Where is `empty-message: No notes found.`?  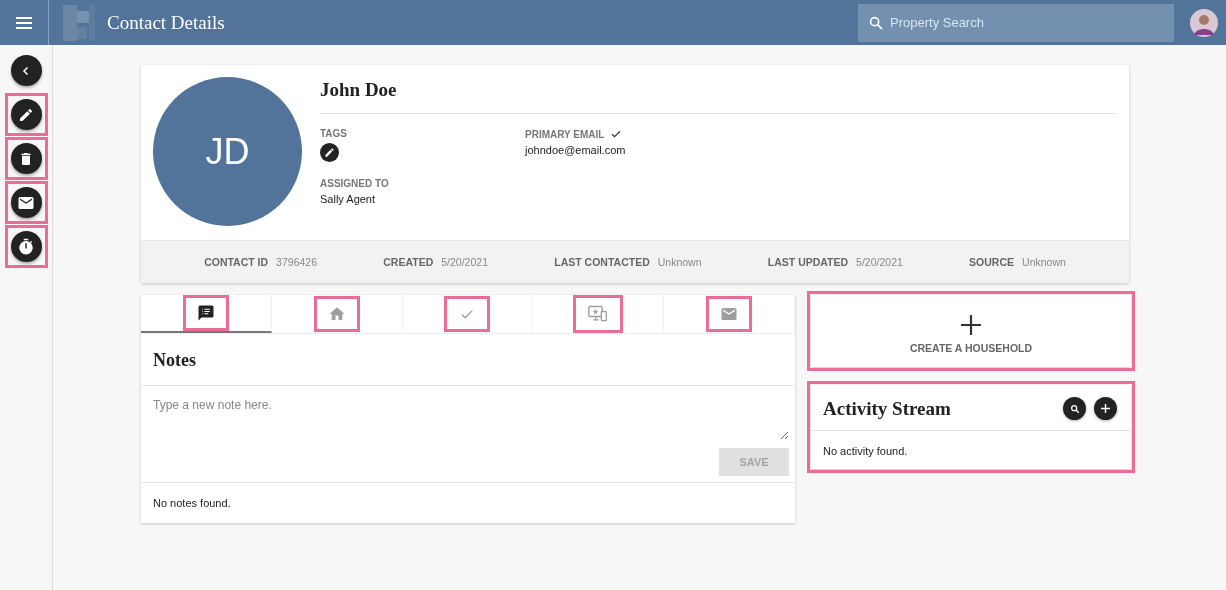 empty-message: No notes found. is located at coordinates (192, 503).